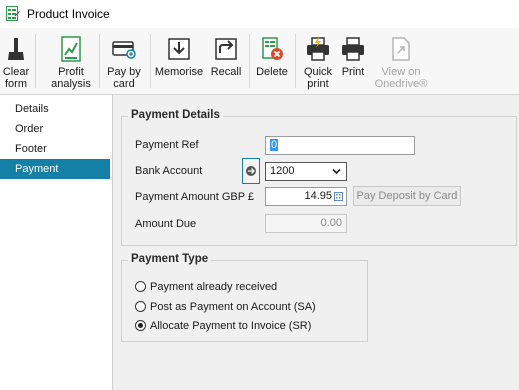 The image size is (519, 390). I want to click on payment-type-heading: Payment Type, so click(170, 259).